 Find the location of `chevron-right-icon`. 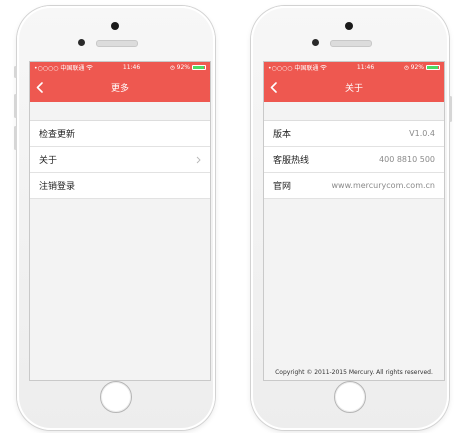

chevron-right-icon is located at coordinates (198, 159).